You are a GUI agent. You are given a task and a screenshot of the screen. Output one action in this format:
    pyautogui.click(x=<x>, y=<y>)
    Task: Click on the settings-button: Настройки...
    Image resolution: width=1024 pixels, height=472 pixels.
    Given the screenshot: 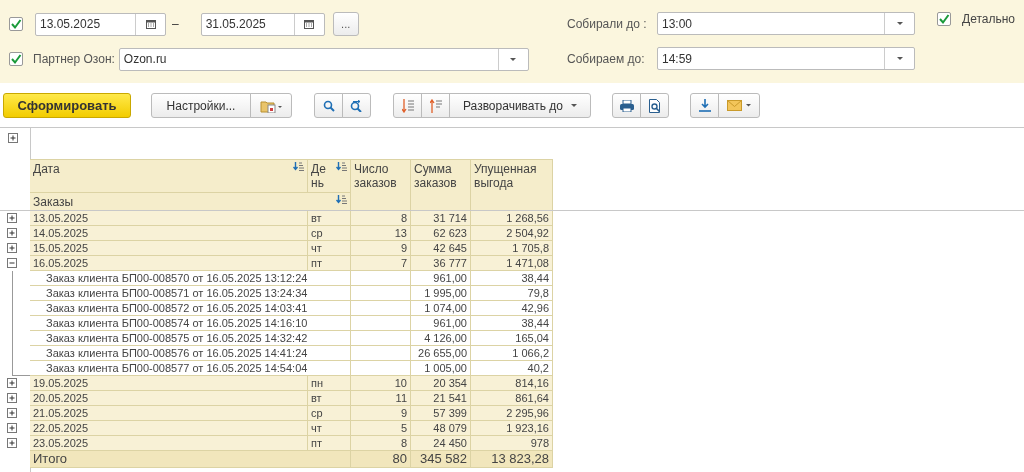 What is the action you would take?
    pyautogui.click(x=201, y=105)
    